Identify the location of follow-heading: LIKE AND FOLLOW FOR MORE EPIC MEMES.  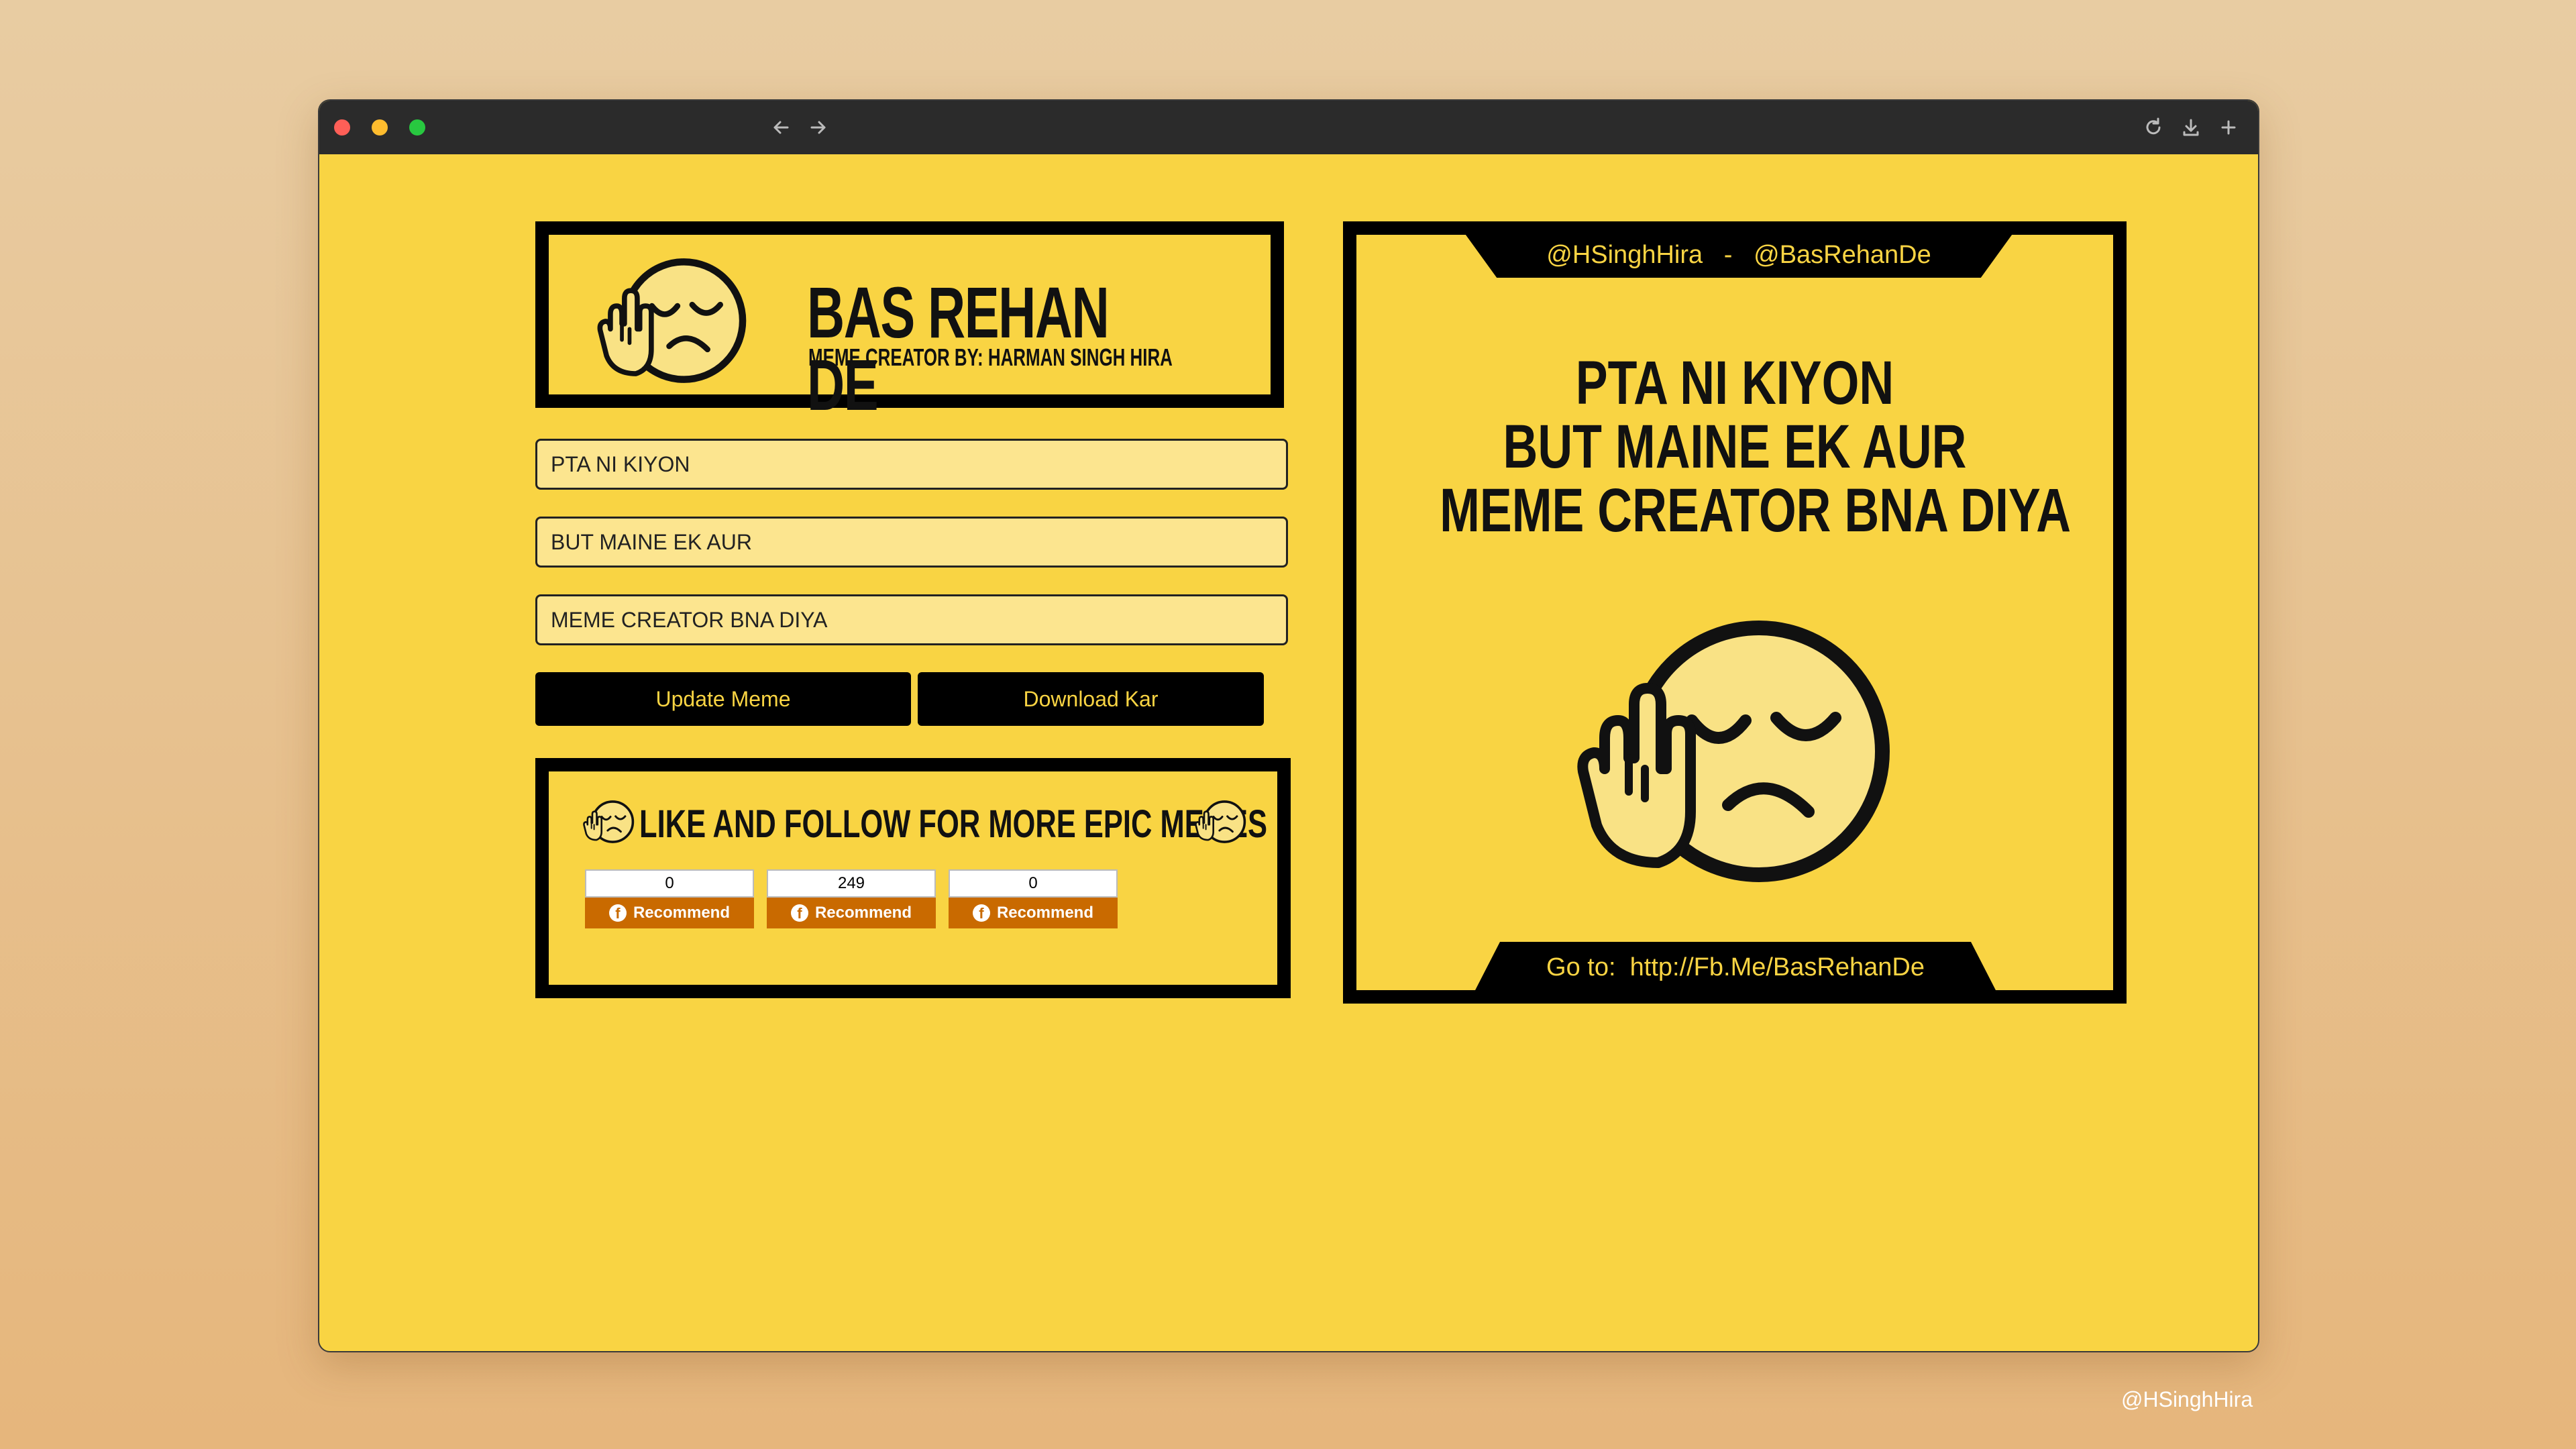
(953, 824).